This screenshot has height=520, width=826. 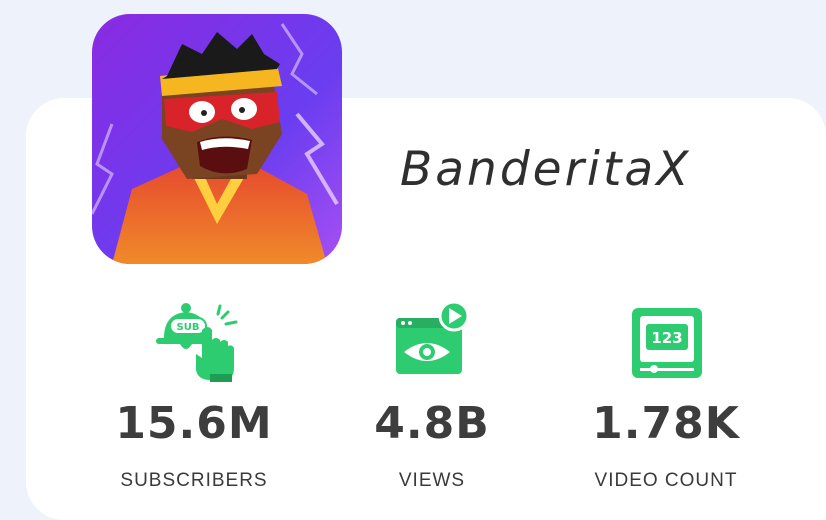 What do you see at coordinates (546, 169) in the screenshot?
I see `channel-name: BanderitaX` at bounding box center [546, 169].